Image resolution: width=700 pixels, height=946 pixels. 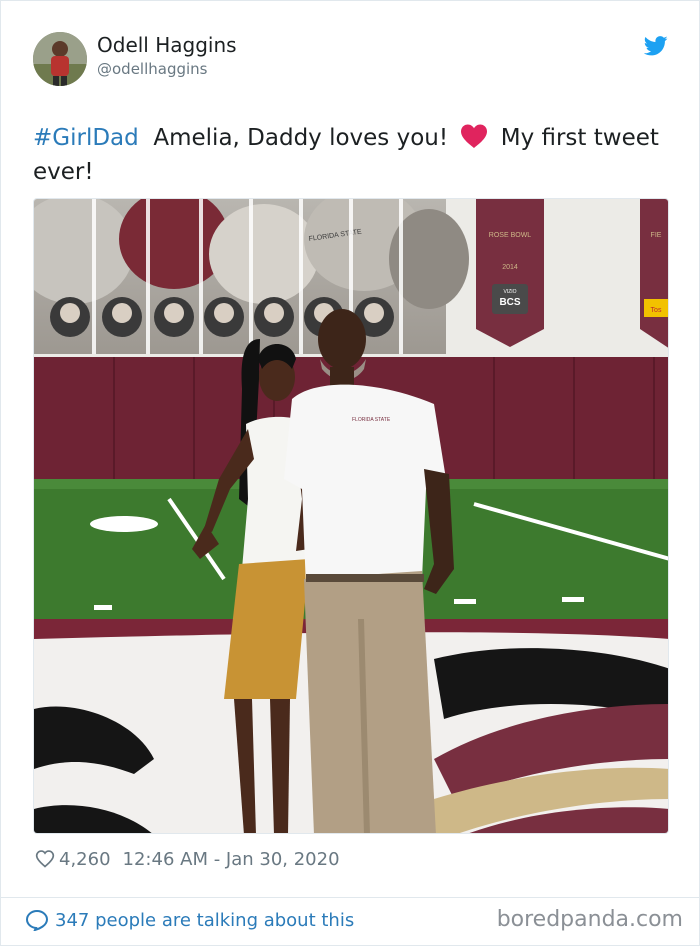 What do you see at coordinates (45, 859) in the screenshot?
I see `heart-outline-icon` at bounding box center [45, 859].